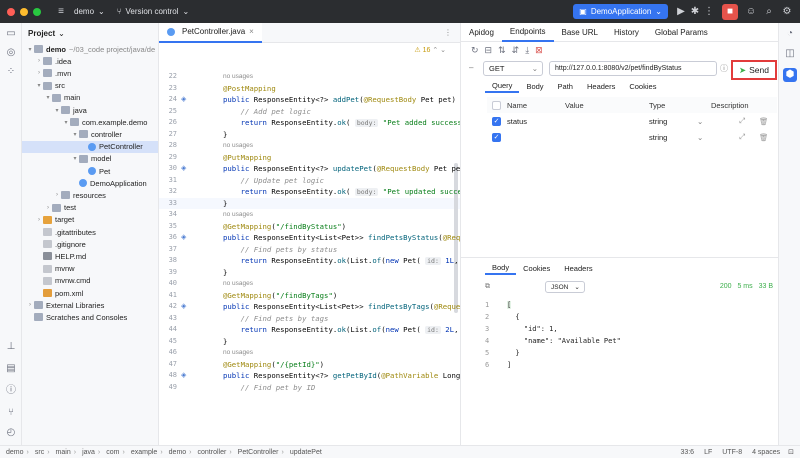  I want to click on breadcrumb-item: src ›, so click(42, 452).